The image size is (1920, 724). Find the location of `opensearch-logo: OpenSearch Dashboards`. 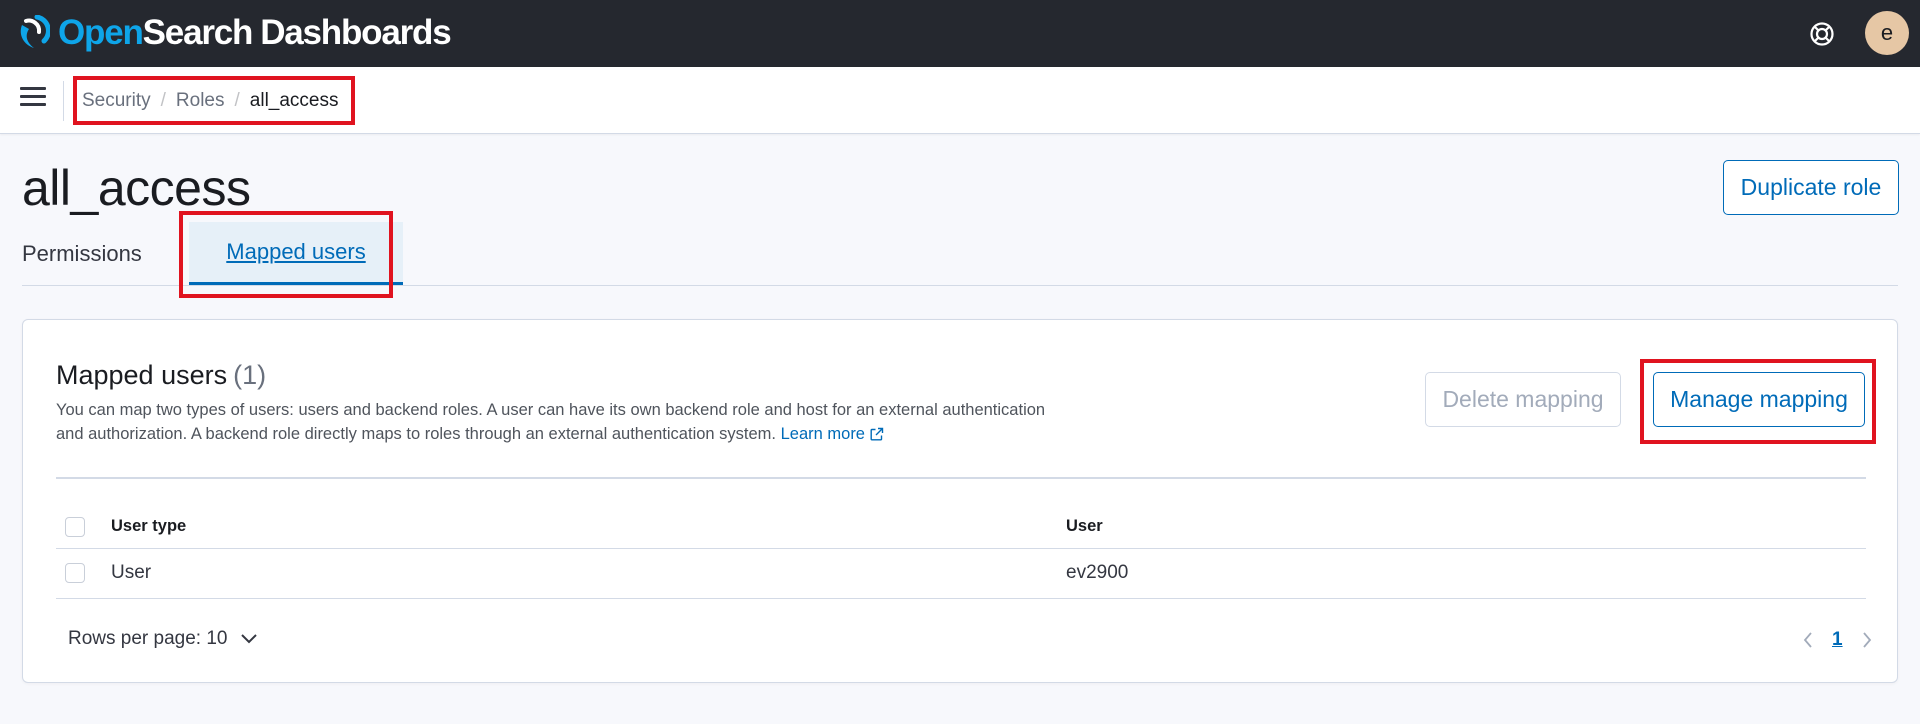

opensearch-logo: OpenSearch Dashboards is located at coordinates (234, 33).